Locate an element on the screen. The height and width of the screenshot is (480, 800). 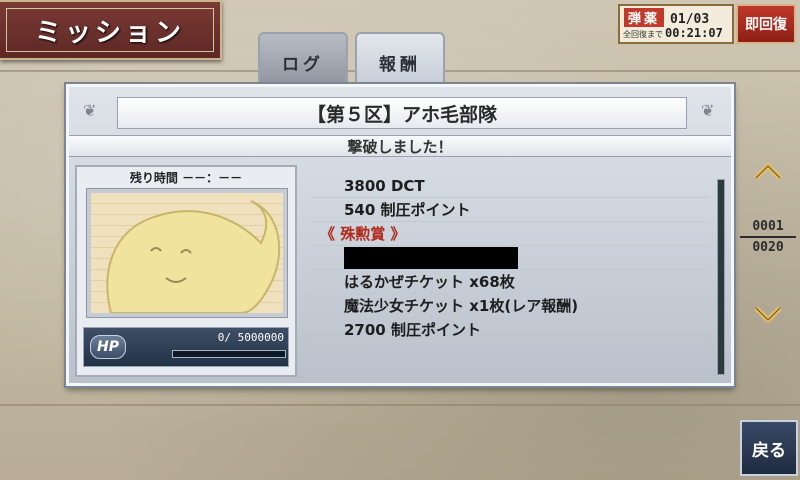
ornament-left-icon: ❦ is located at coordinates (90, 110).